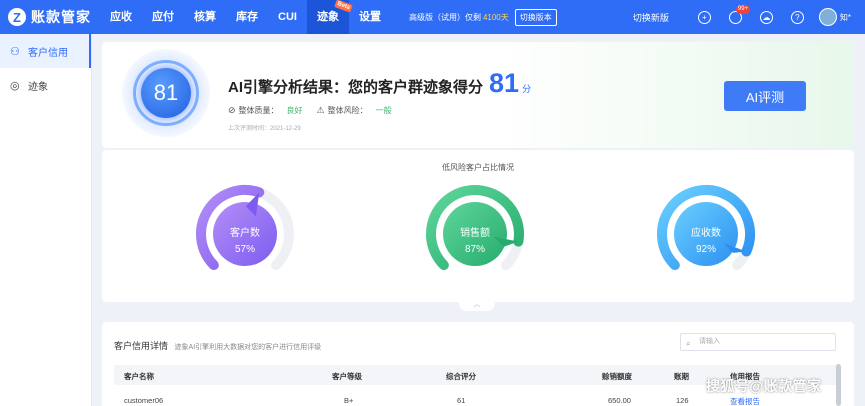 The height and width of the screenshot is (406, 865). I want to click on sidebar-item-customer-credit: ⚇ 客户信用, so click(45, 51).